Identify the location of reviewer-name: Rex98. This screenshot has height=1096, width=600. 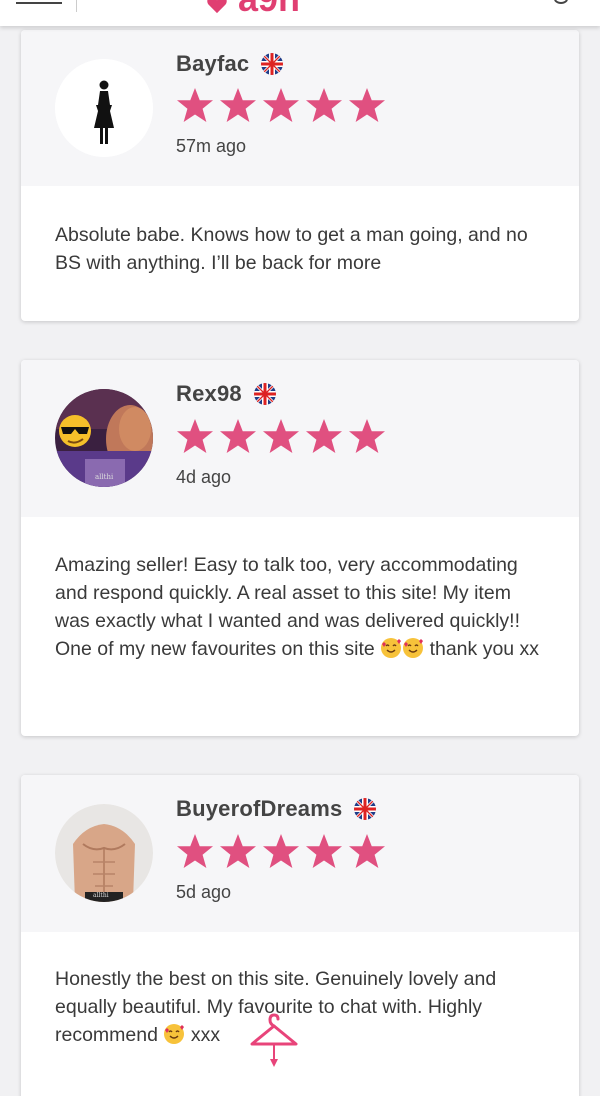
(209, 394).